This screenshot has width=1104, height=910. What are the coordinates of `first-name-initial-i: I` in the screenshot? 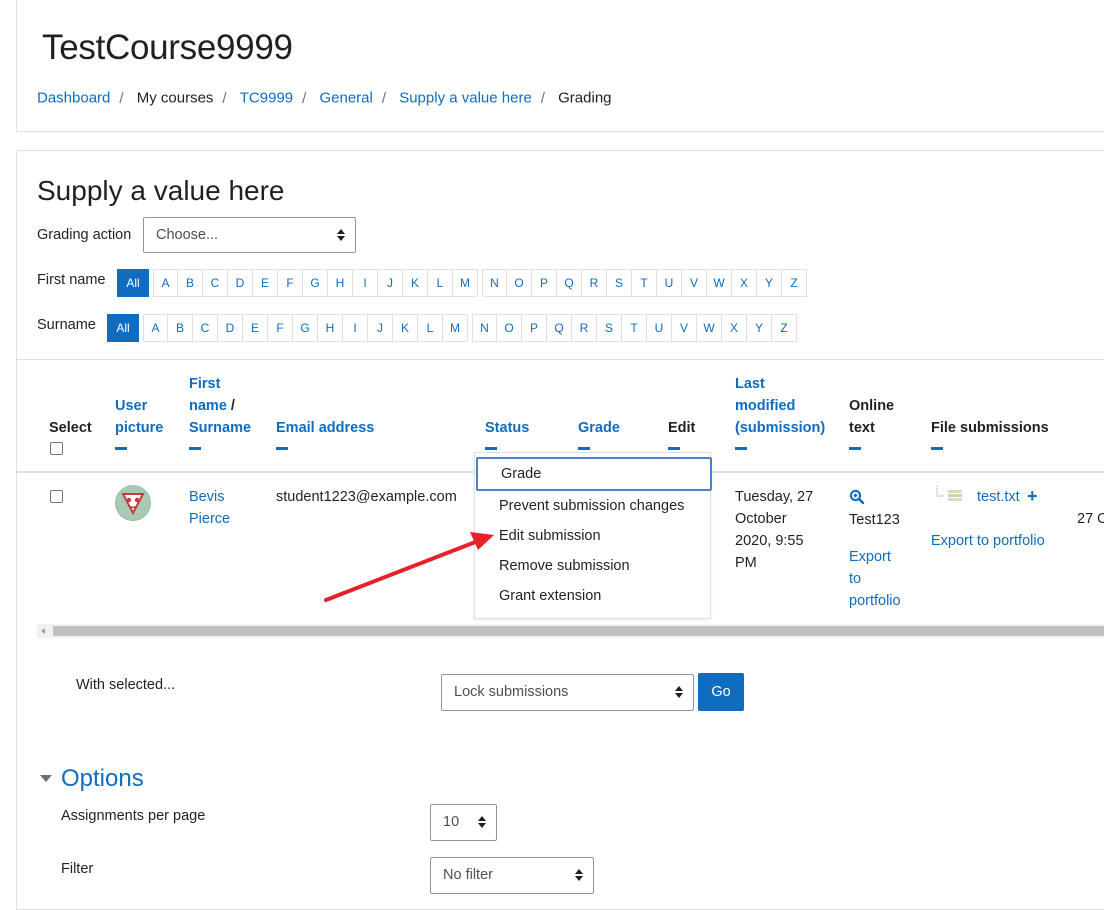 It's located at (365, 283).